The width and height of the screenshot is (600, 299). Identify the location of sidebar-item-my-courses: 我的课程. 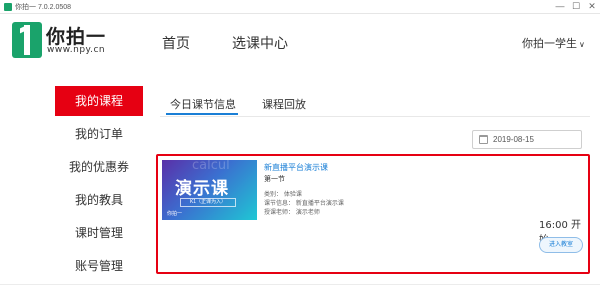
(99, 101).